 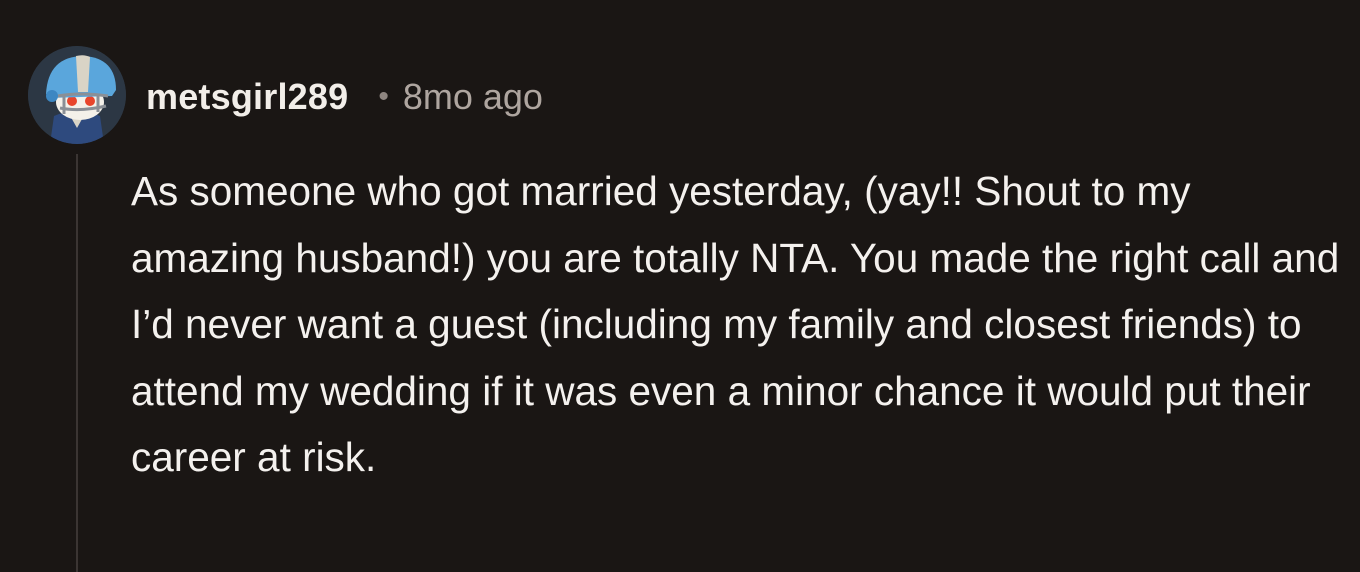 I want to click on thread-line, so click(x=77, y=363).